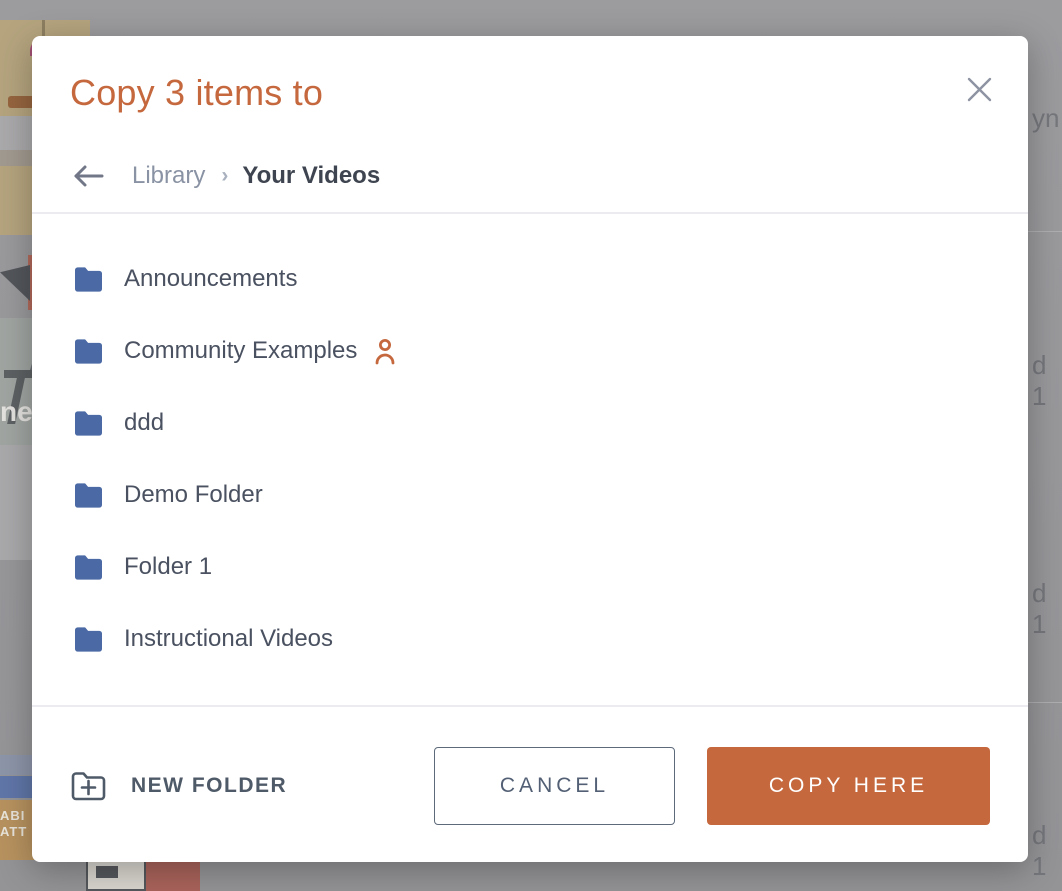 The width and height of the screenshot is (1062, 891). I want to click on folder-name: Instructional Videos, so click(229, 638).